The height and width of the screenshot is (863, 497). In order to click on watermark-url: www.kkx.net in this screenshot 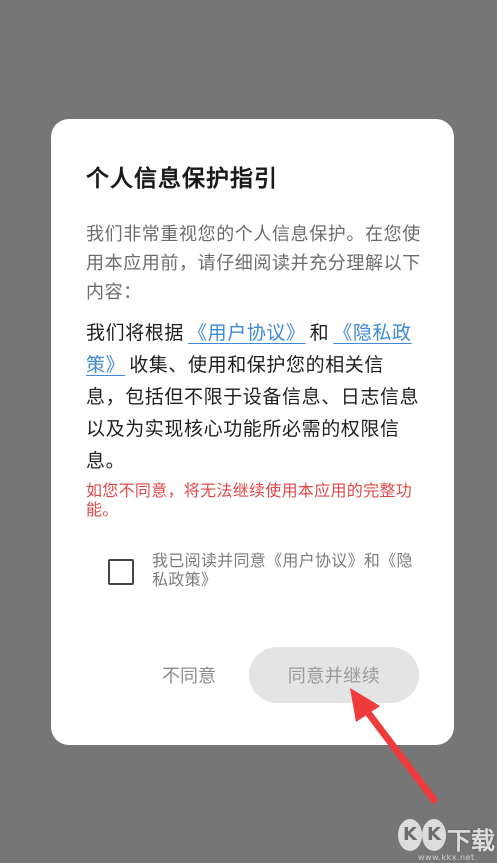, I will do `click(446, 857)`.